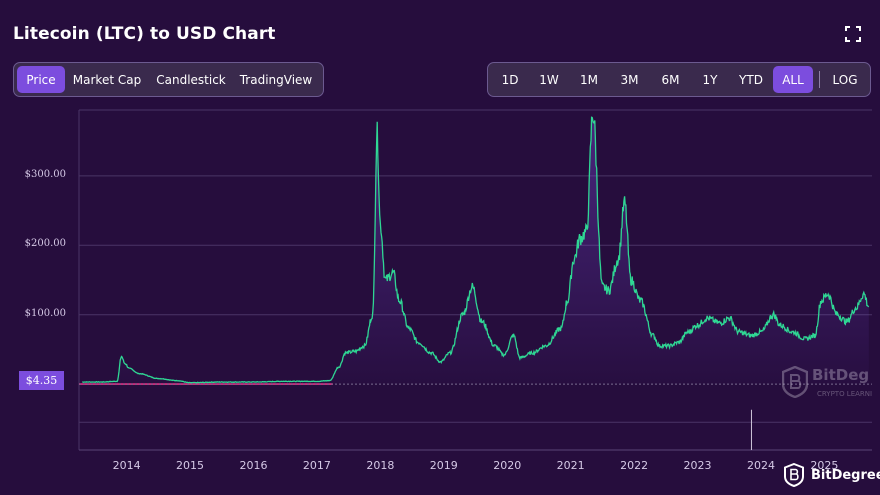  Describe the element at coordinates (380, 465) in the screenshot. I see `x-tick-label: 2018` at that location.